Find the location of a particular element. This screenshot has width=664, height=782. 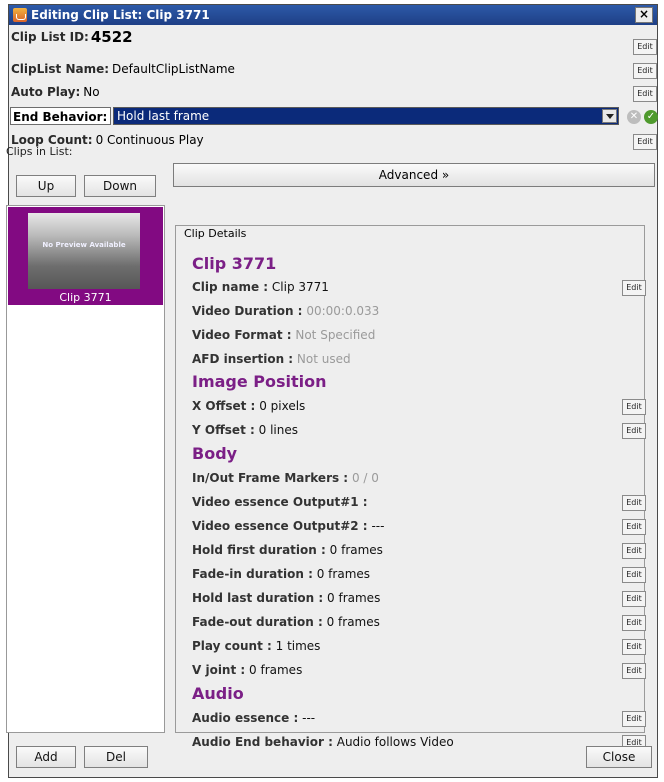

loop-count-value: 0 Continuous Play is located at coordinates (149, 140).